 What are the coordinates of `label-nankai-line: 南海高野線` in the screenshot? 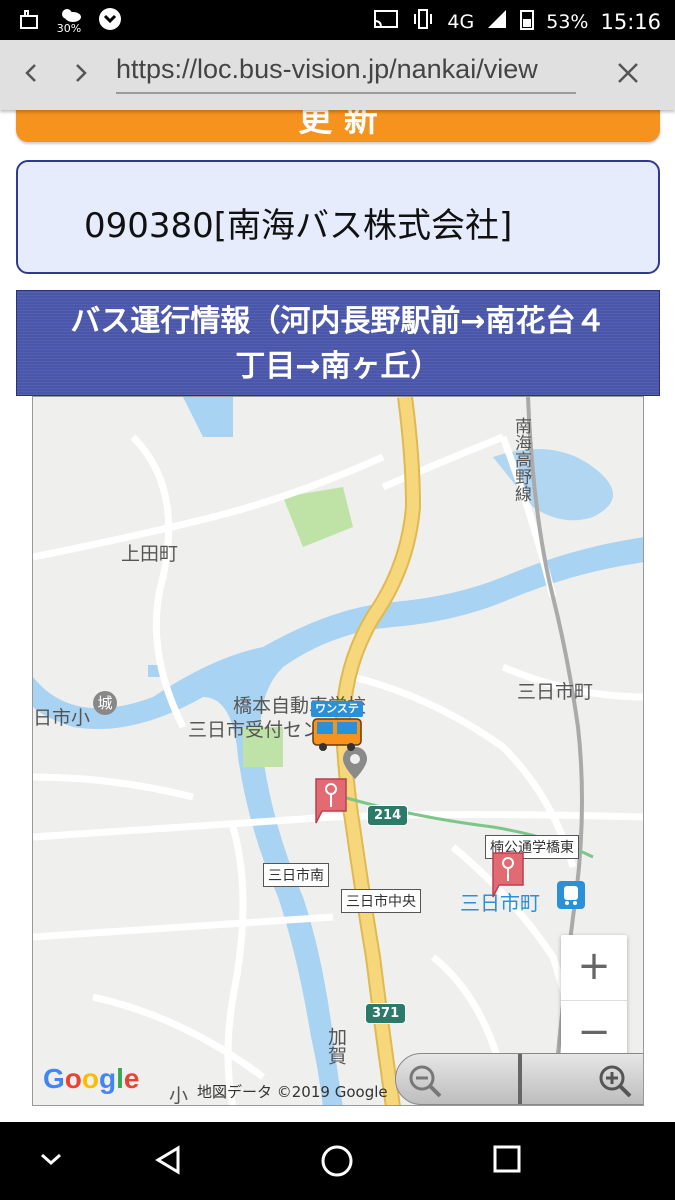 It's located at (521, 459).